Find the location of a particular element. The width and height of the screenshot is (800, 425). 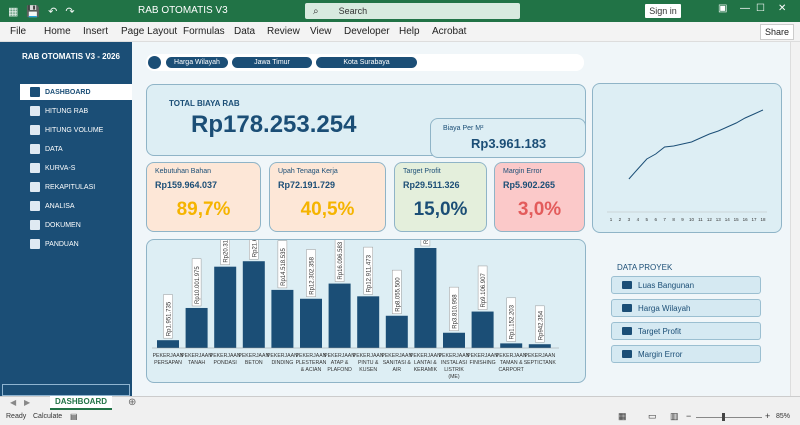

filter-jawa-timur: Jawa Timur is located at coordinates (272, 62).